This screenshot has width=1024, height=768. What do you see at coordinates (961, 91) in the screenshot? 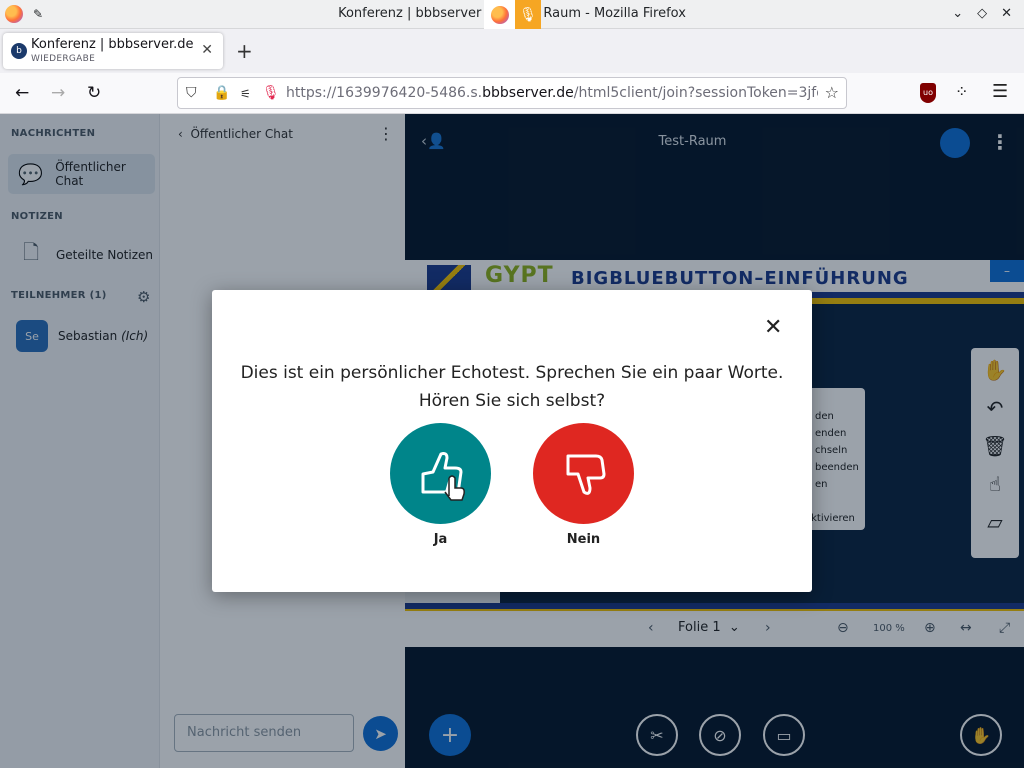
I see `extensions-icon: ⁘` at bounding box center [961, 91].